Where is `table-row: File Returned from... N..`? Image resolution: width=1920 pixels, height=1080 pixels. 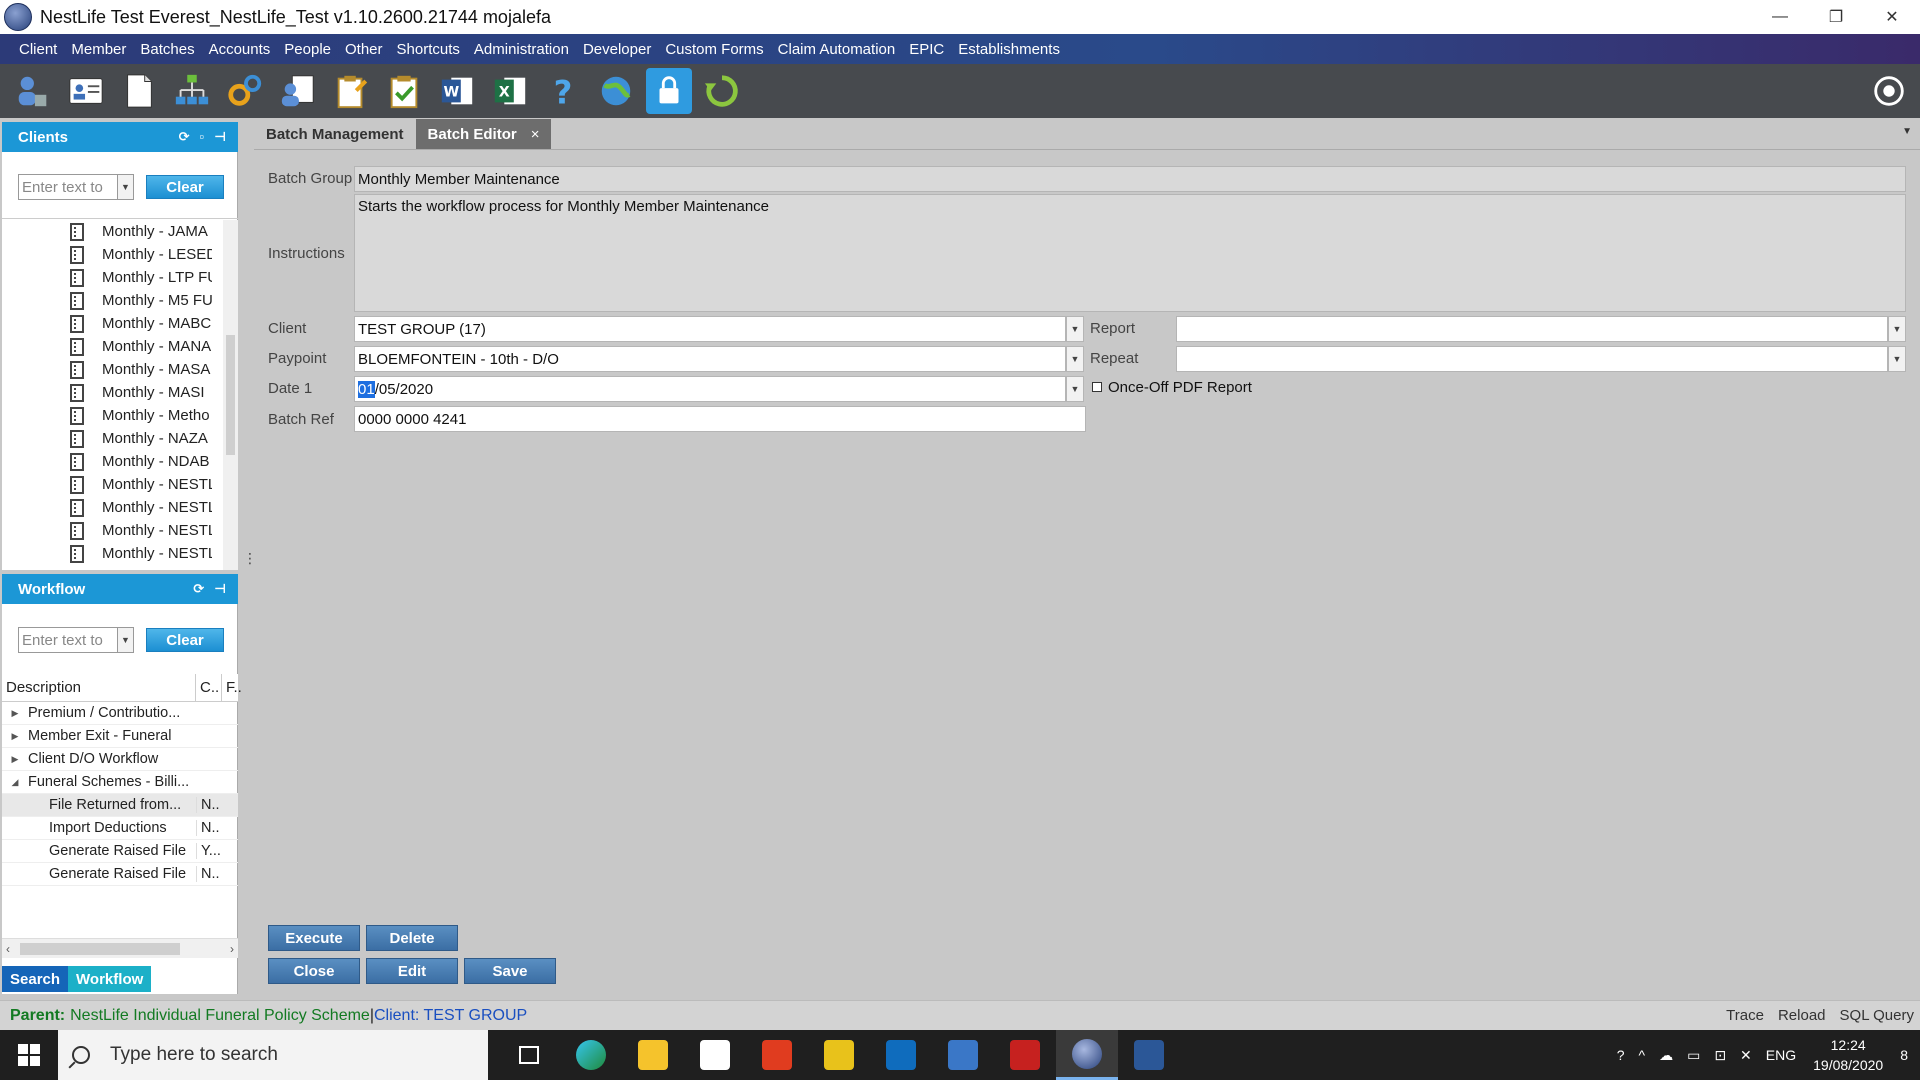
table-row: File Returned from... N.. is located at coordinates (120, 805).